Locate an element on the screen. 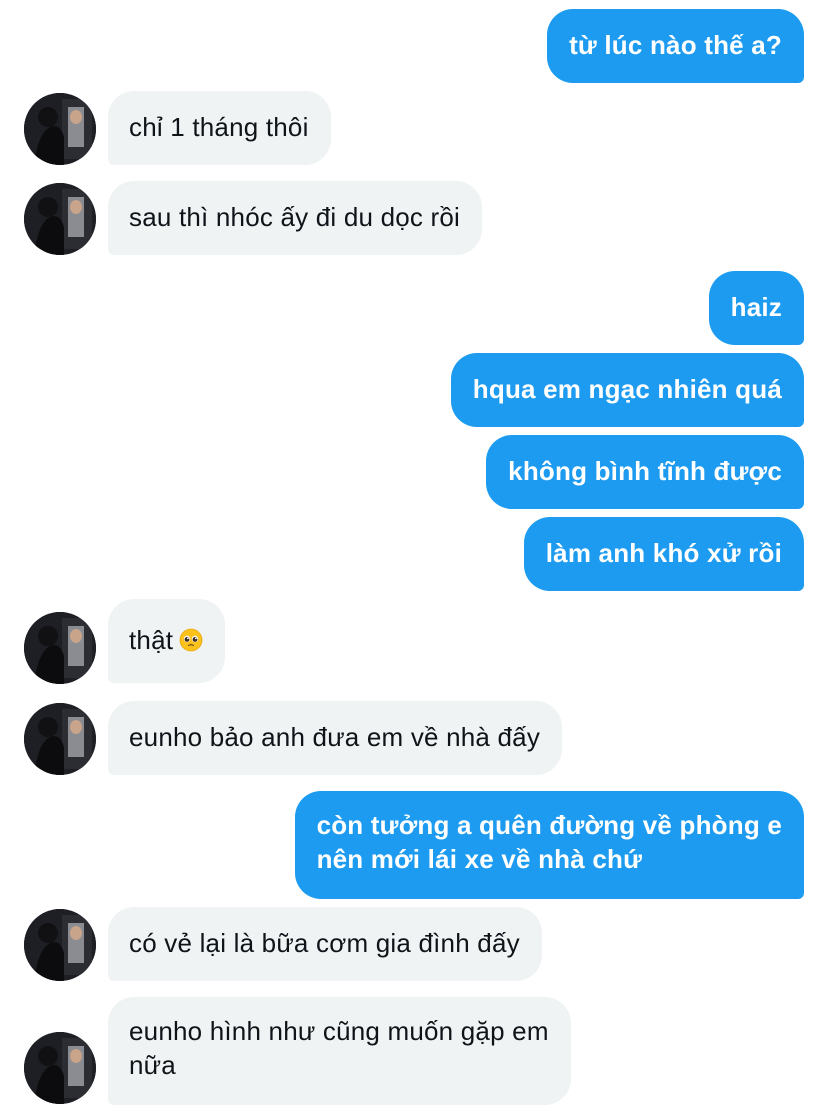  incoming-message-bubble: thật is located at coordinates (167, 641).